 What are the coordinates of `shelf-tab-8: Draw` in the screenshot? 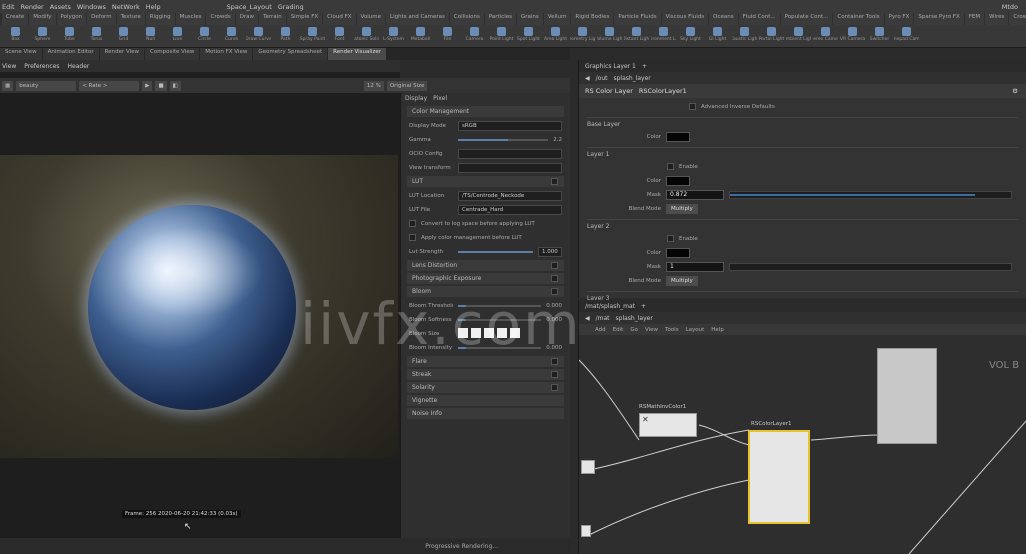 It's located at (247, 19).